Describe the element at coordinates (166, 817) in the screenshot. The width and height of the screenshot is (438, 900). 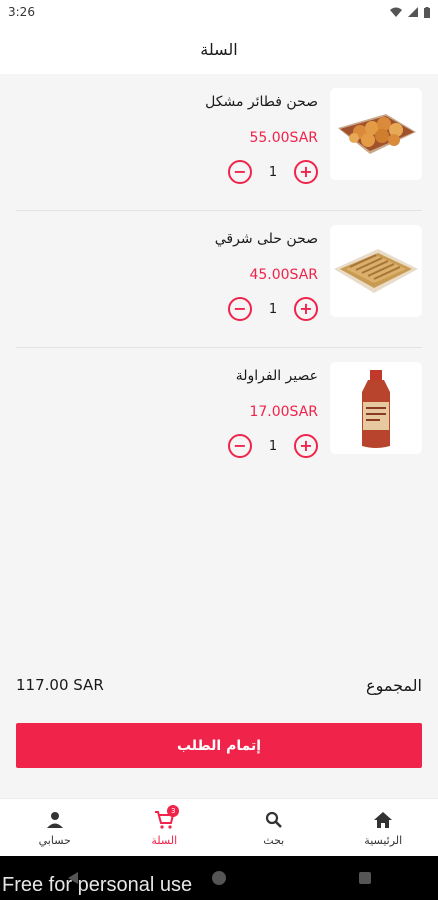
I see `cart-icon: 3` at that location.